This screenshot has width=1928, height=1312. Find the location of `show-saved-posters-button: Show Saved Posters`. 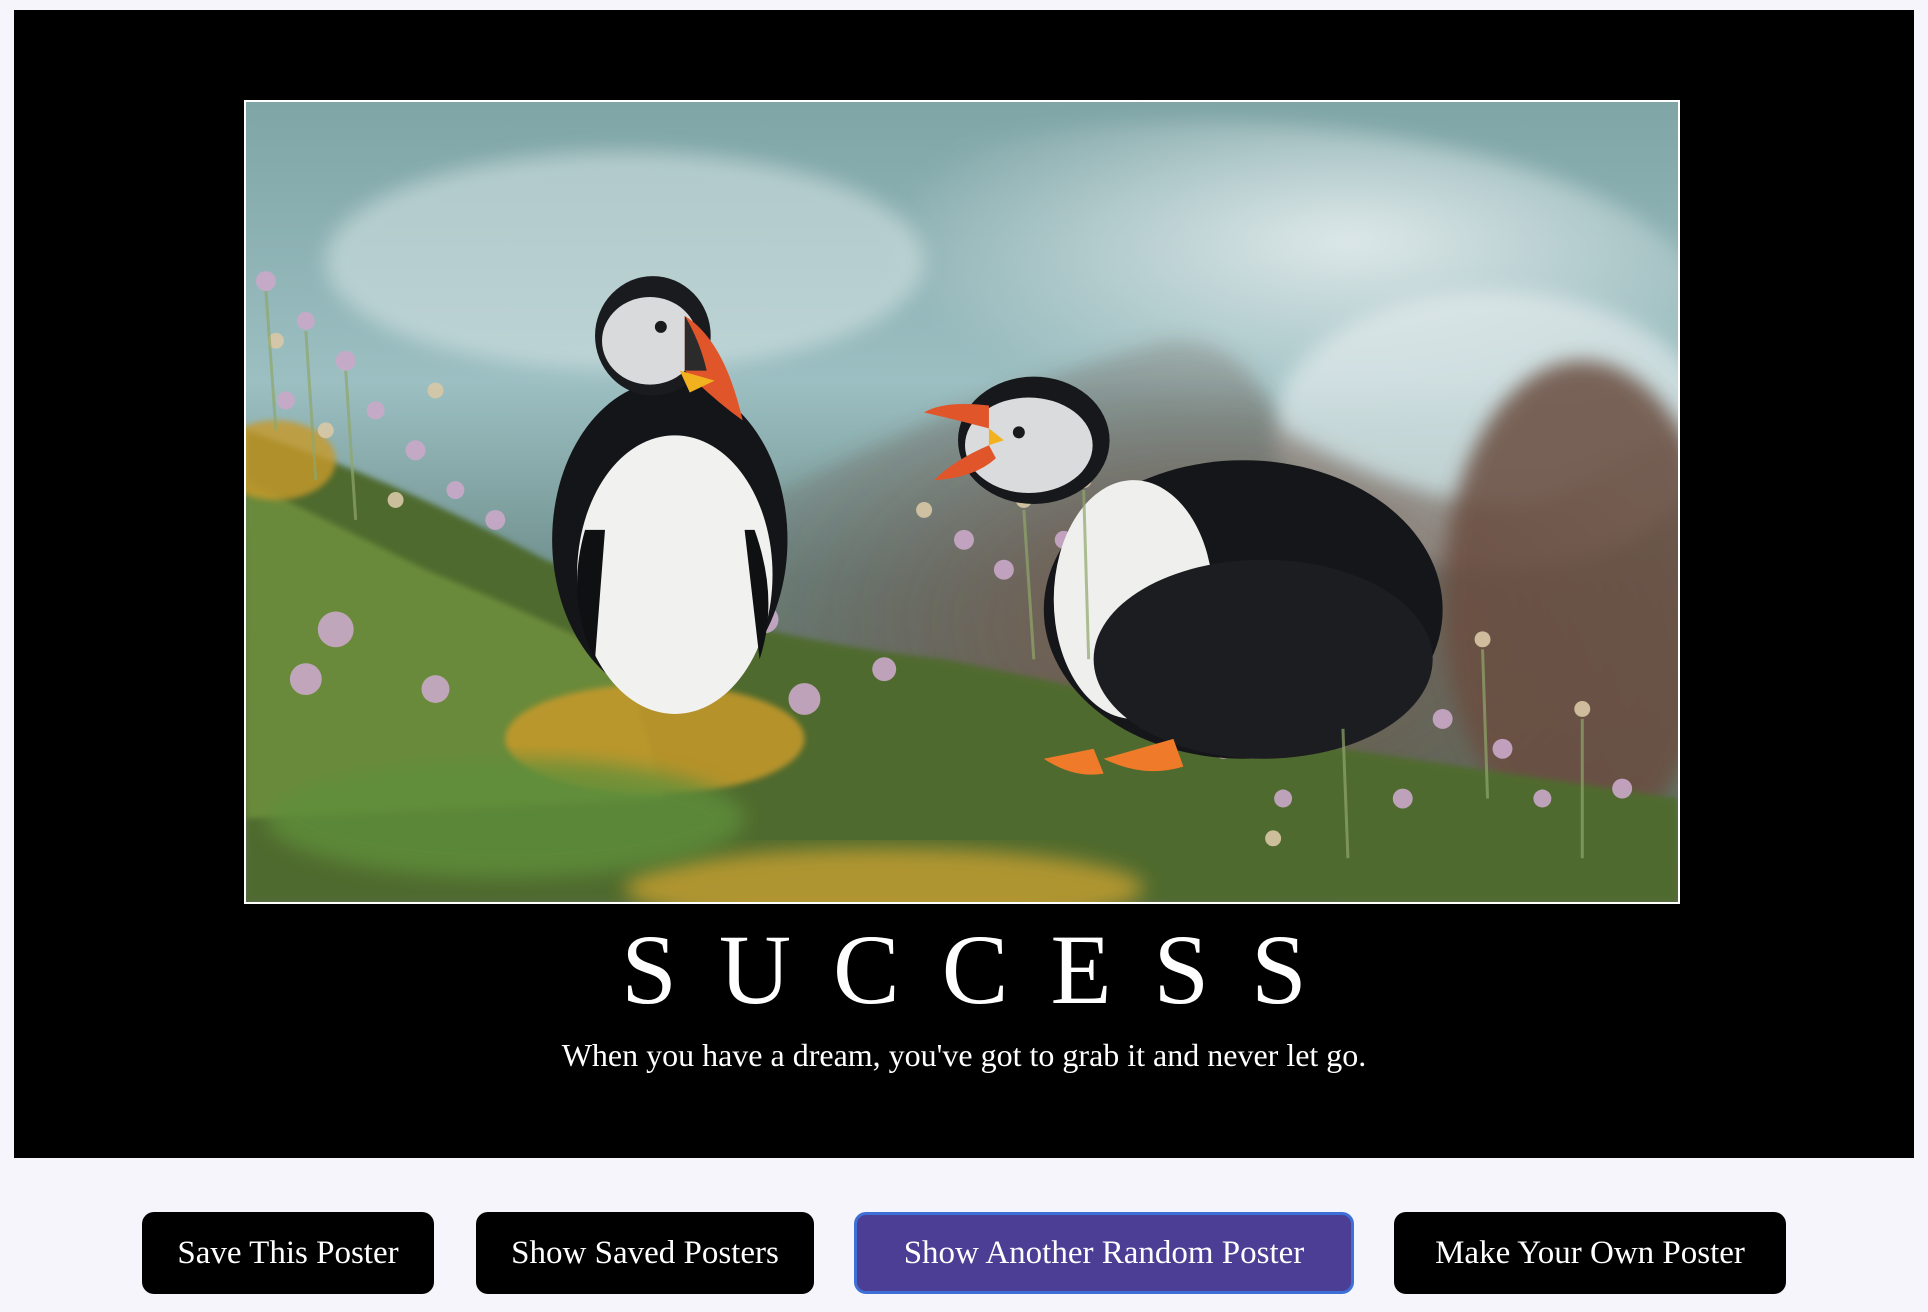

show-saved-posters-button: Show Saved Posters is located at coordinates (645, 1253).